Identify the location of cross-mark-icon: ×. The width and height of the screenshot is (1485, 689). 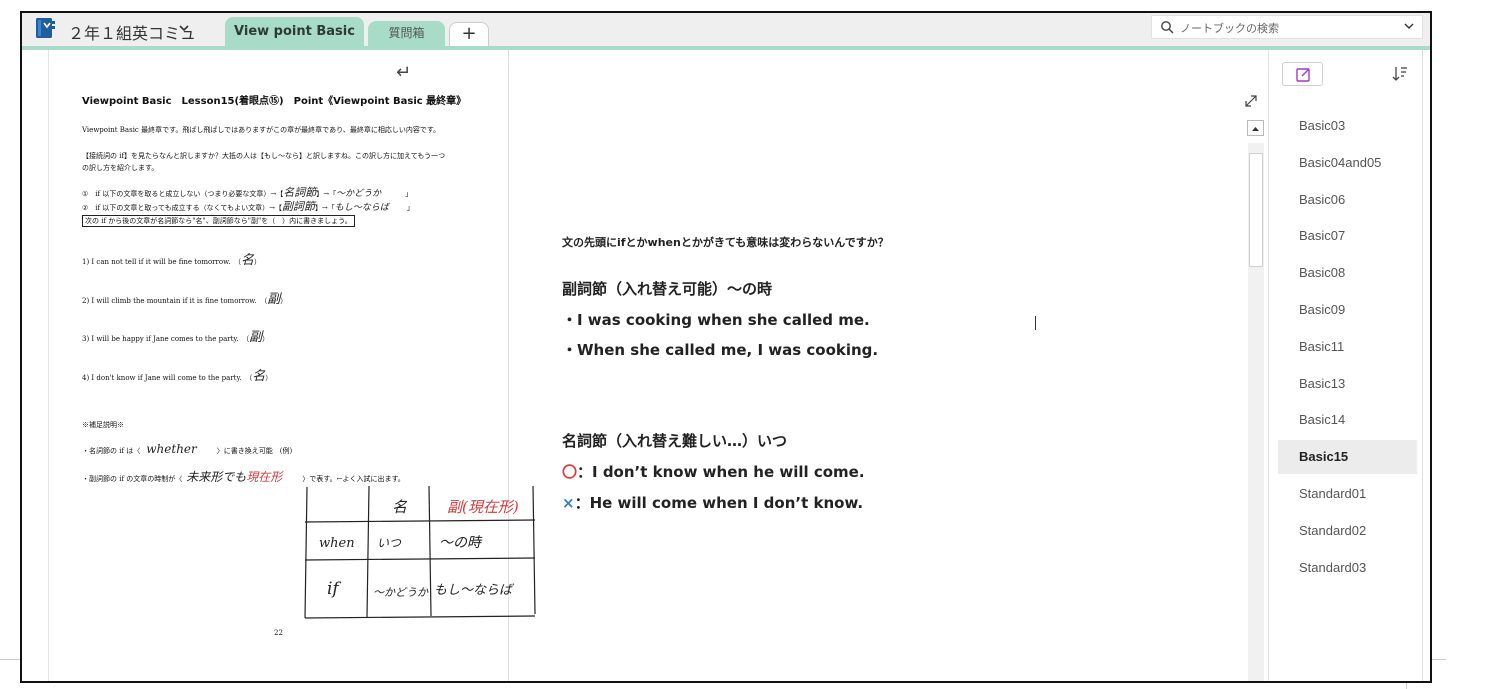
(568, 503).